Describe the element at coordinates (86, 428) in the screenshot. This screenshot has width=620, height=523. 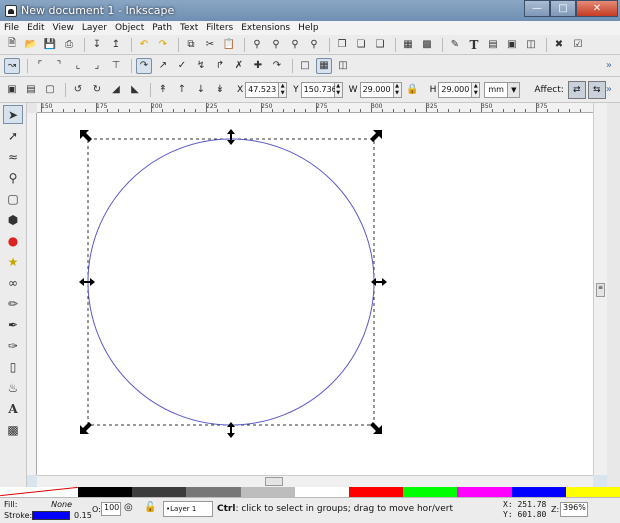
I see `scale-handle-sw` at that location.